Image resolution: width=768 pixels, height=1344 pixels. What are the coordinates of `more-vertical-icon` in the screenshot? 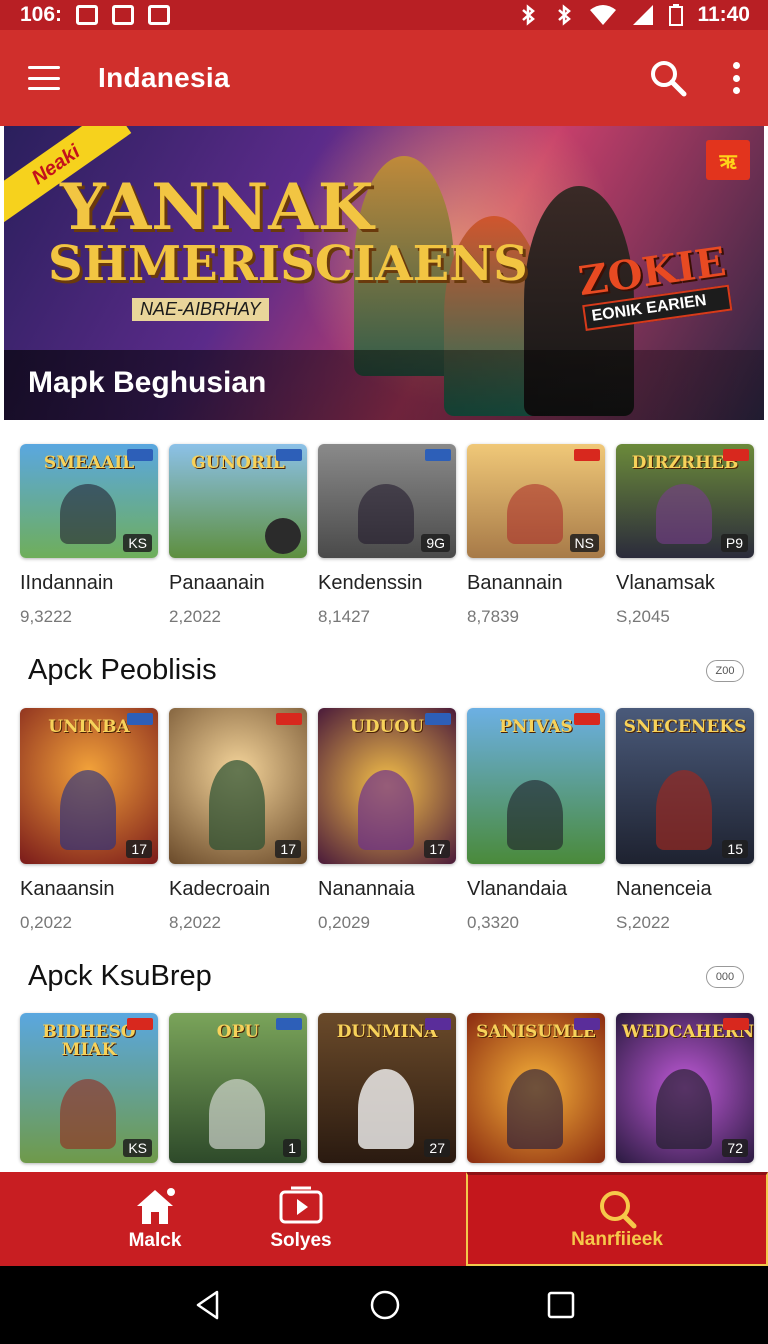 It's located at (736, 78).